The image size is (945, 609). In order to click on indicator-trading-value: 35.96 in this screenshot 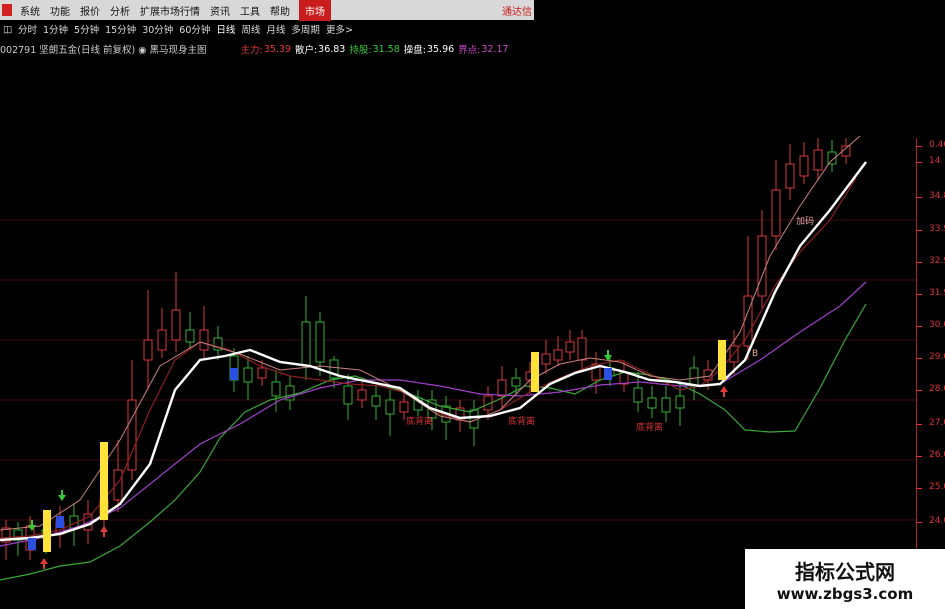, I will do `click(440, 49)`.